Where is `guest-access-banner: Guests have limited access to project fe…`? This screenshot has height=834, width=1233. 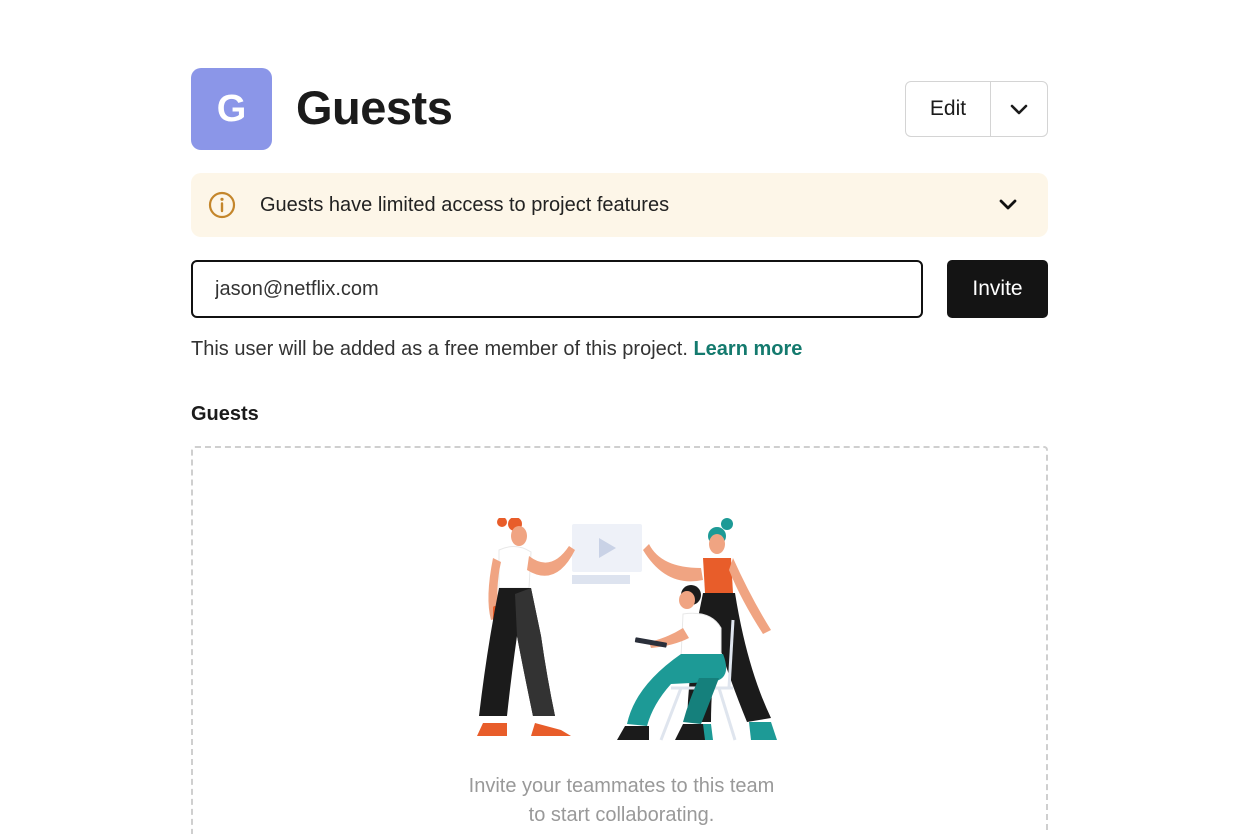
guest-access-banner: Guests have limited access to project fe… is located at coordinates (619, 205).